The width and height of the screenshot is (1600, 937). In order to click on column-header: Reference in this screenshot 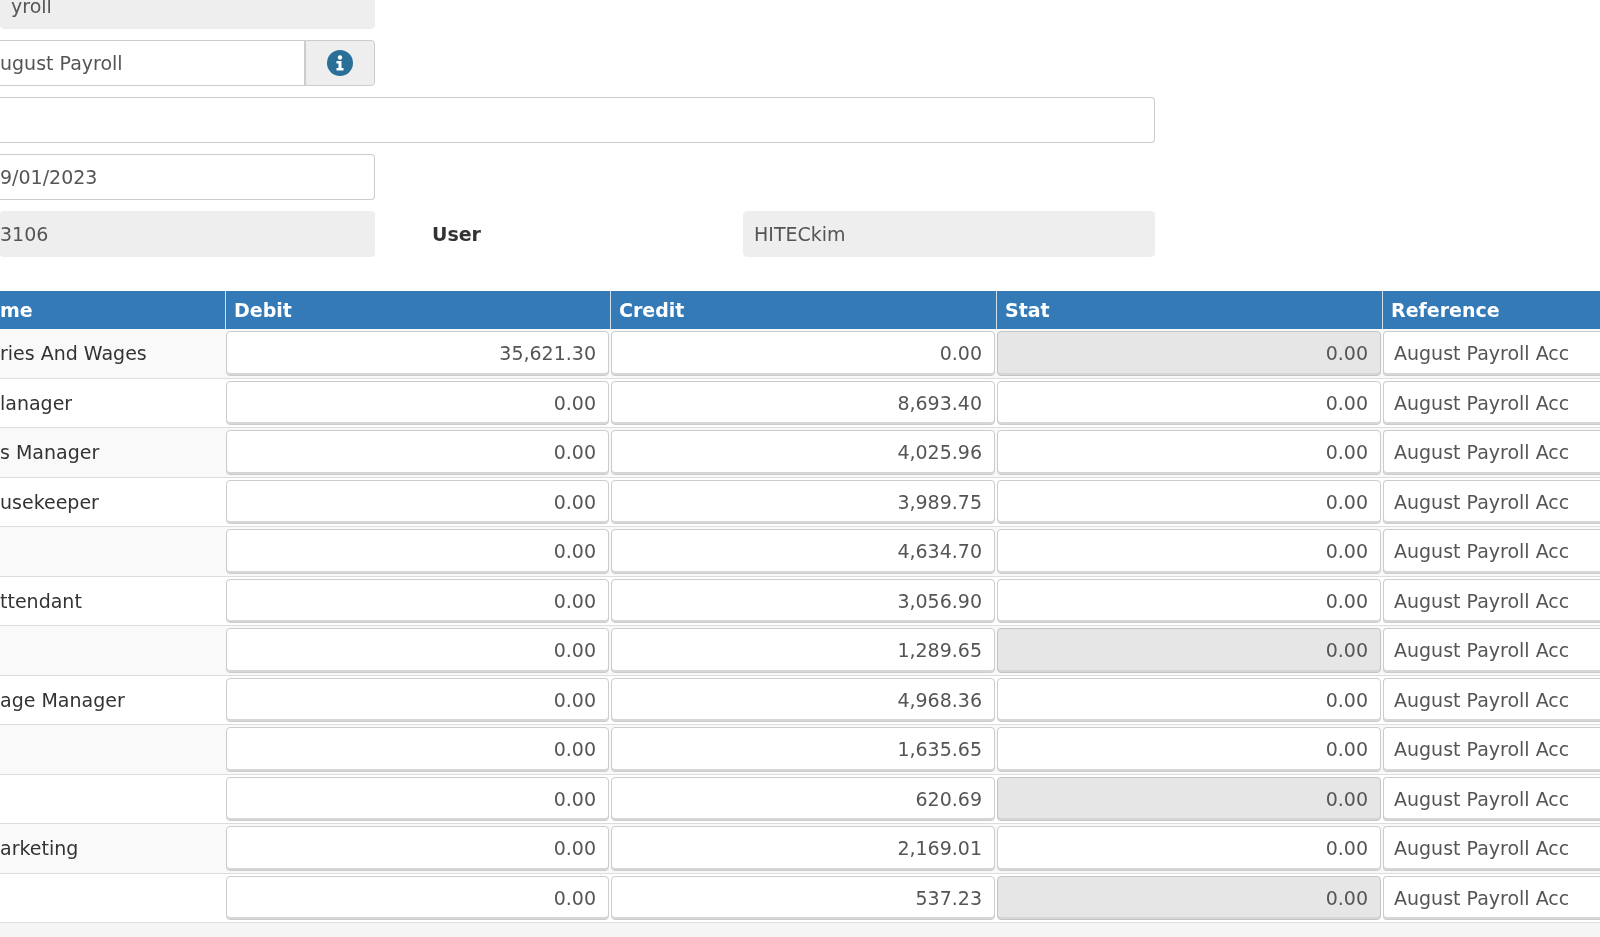, I will do `click(1491, 310)`.